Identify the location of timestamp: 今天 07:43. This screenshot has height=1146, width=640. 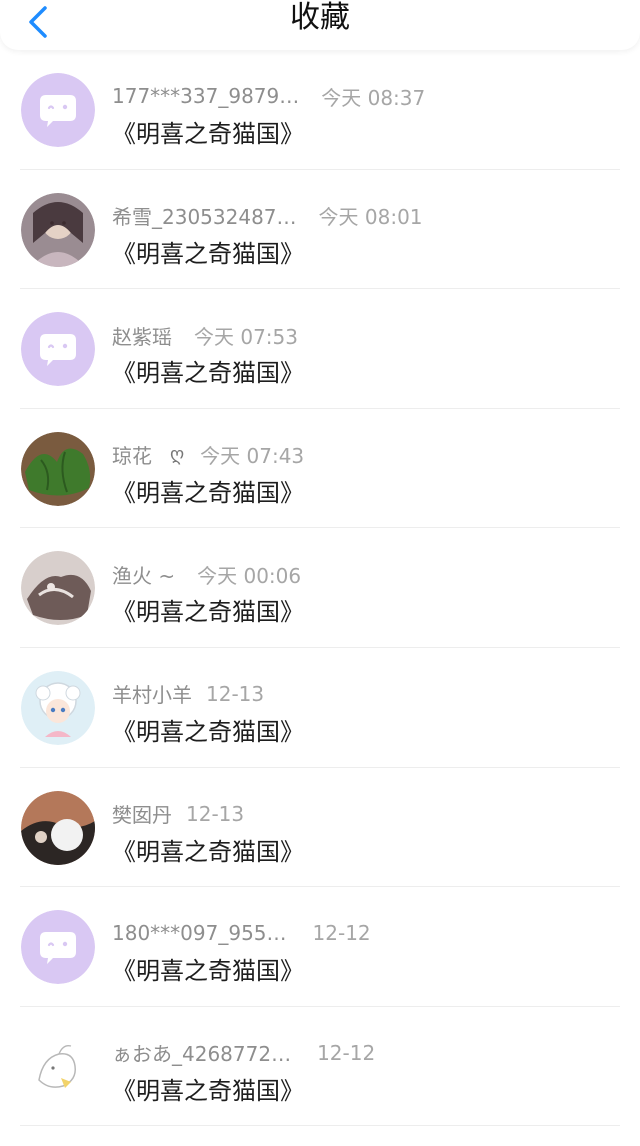
(252, 456).